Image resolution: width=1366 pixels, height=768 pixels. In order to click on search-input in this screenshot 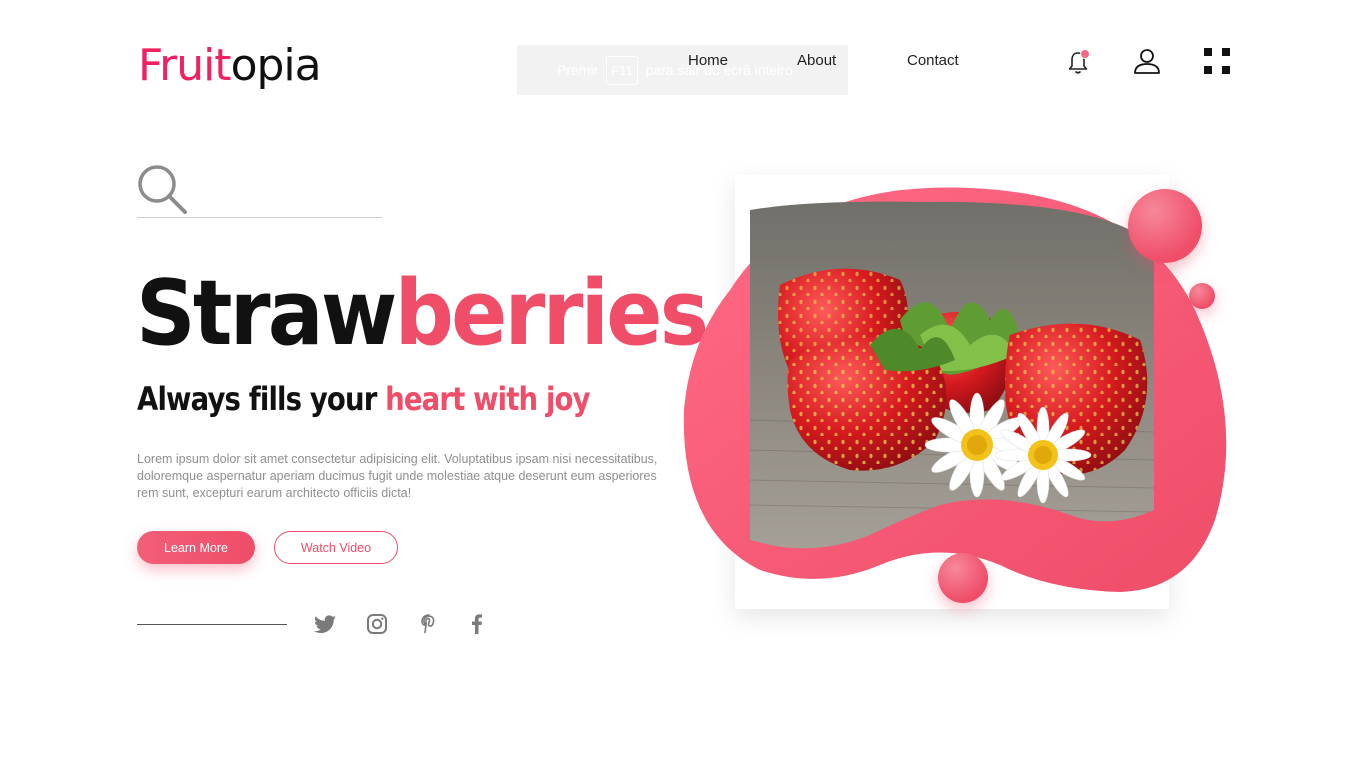, I will do `click(286, 191)`.